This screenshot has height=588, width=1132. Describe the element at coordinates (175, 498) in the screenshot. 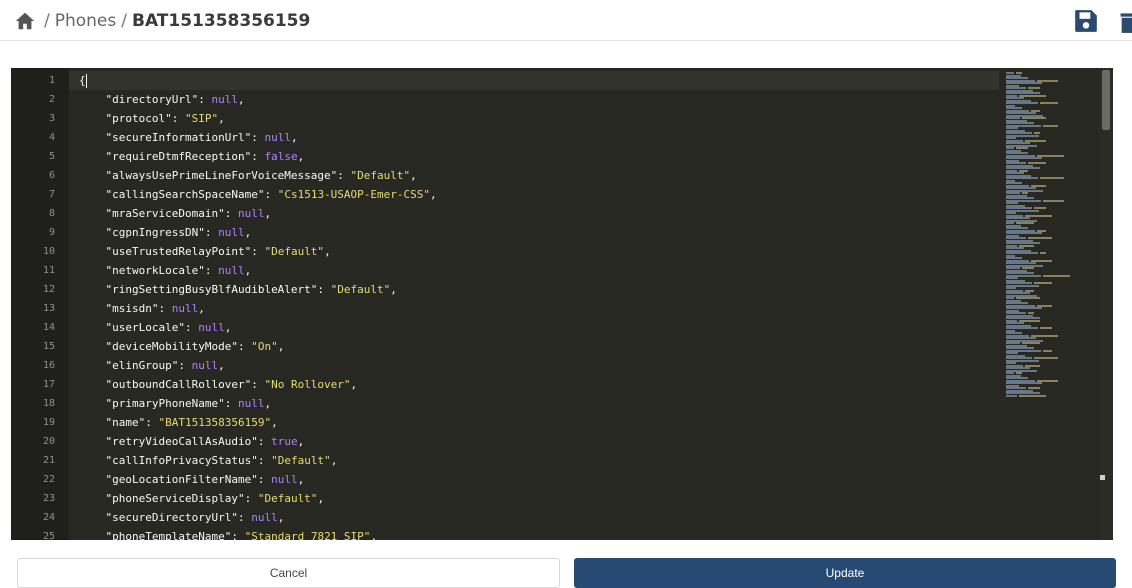

I see `json-key: "phoneServiceDisplay"` at that location.